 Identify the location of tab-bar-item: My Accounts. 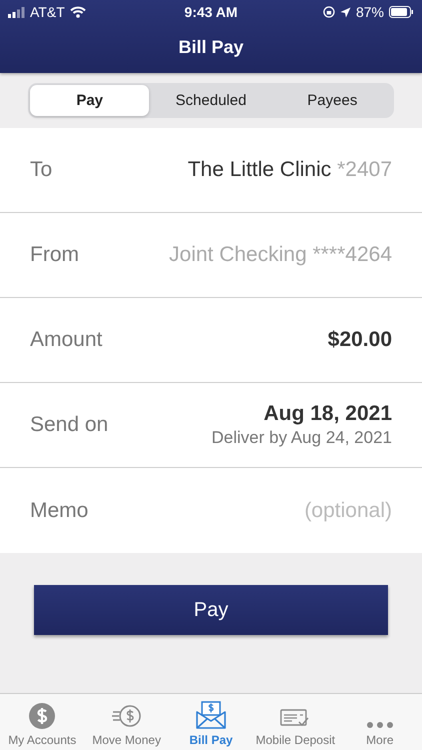
(42, 722).